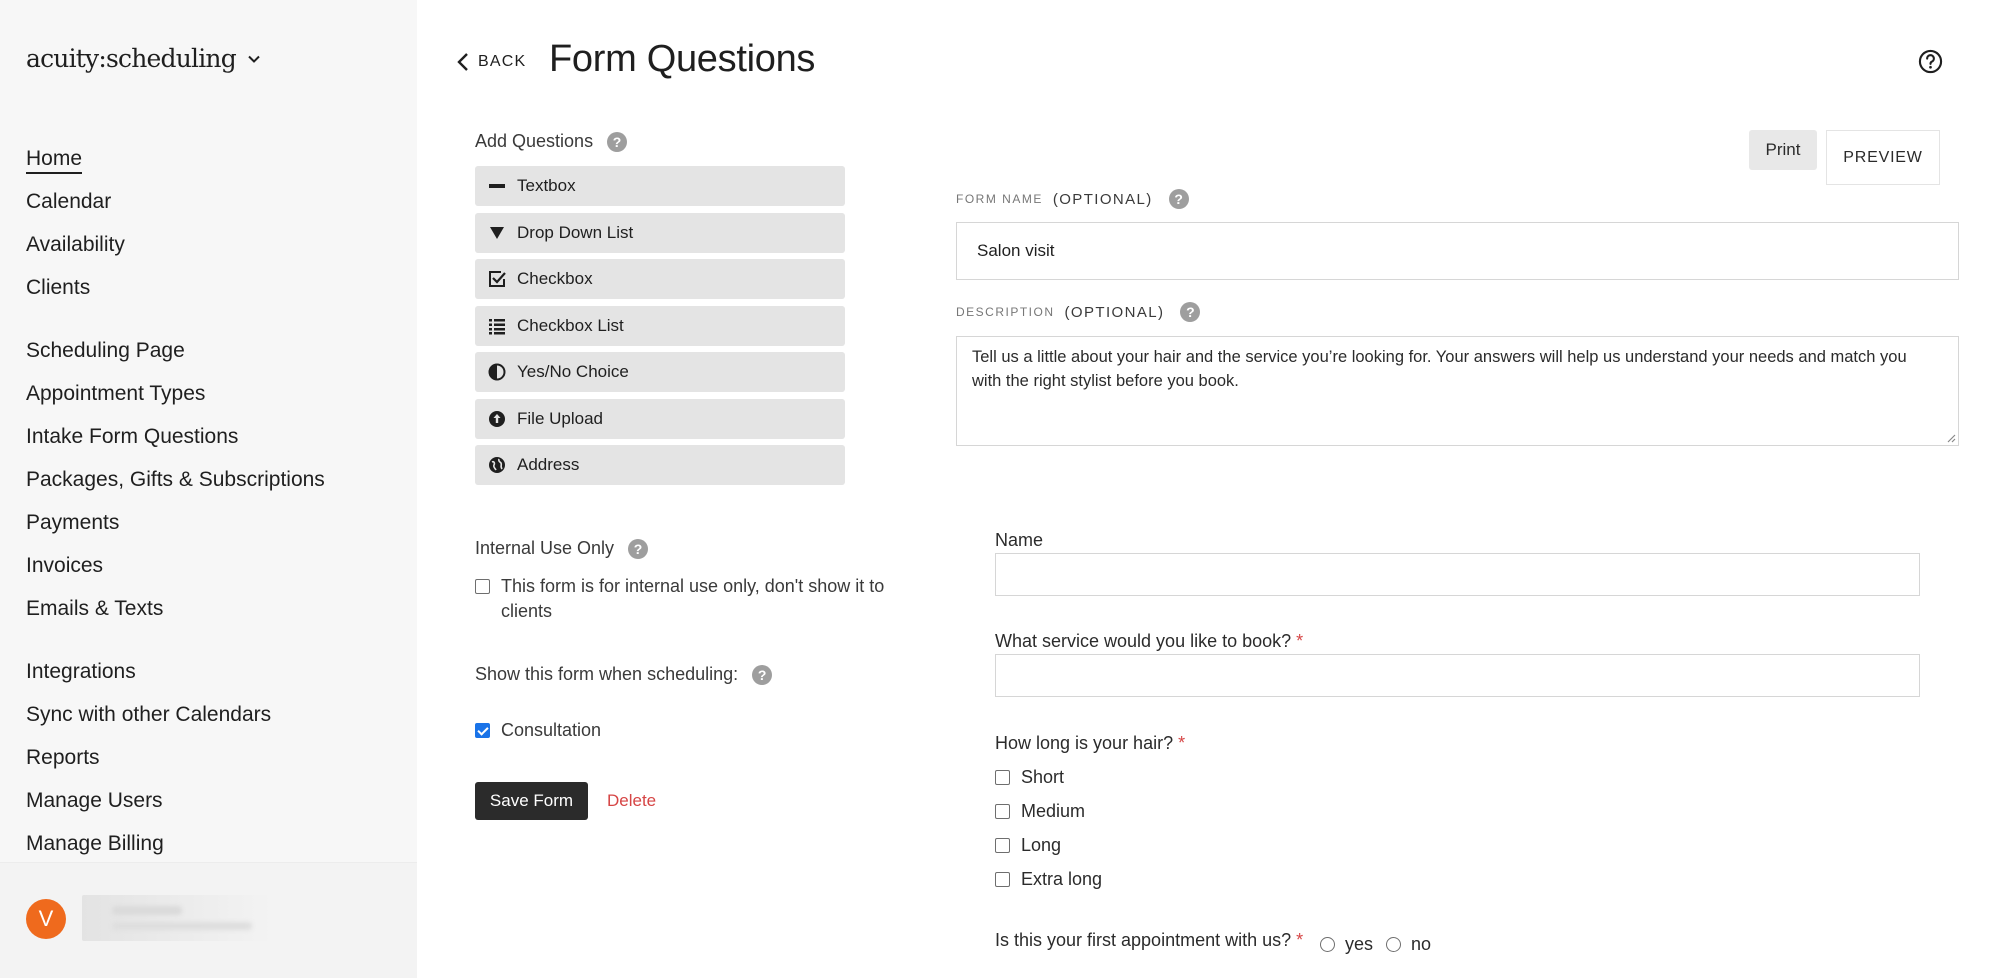 The width and height of the screenshot is (1999, 978). What do you see at coordinates (211, 608) in the screenshot?
I see `nav-item-emails-texts: Emails & Texts` at bounding box center [211, 608].